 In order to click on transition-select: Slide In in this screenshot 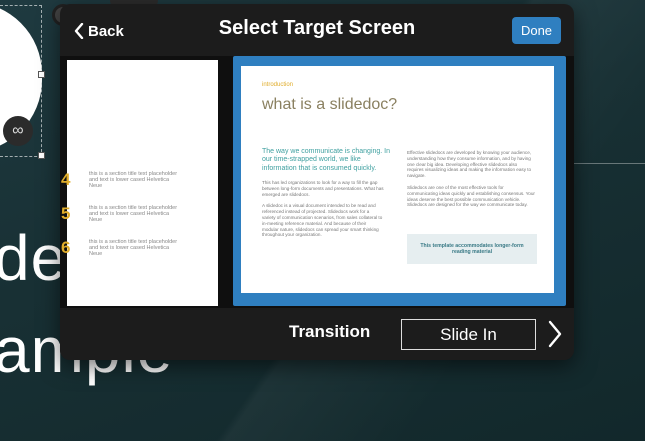, I will do `click(468, 334)`.